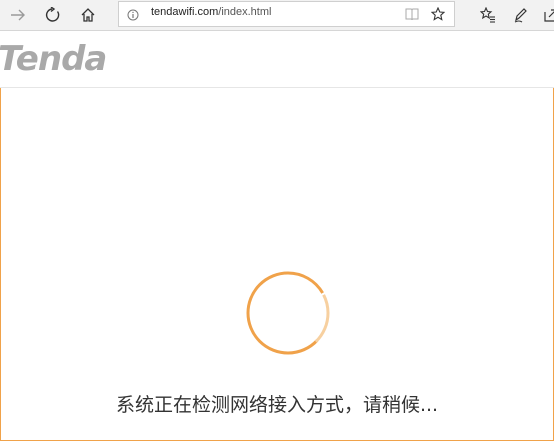 The image size is (554, 442). Describe the element at coordinates (412, 14) in the screenshot. I see `book-icon` at that location.